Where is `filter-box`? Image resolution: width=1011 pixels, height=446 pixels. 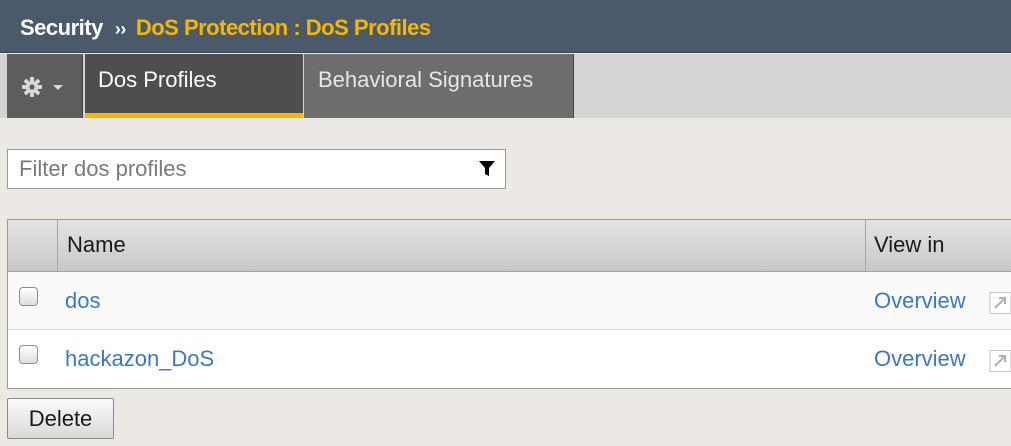 filter-box is located at coordinates (256, 169).